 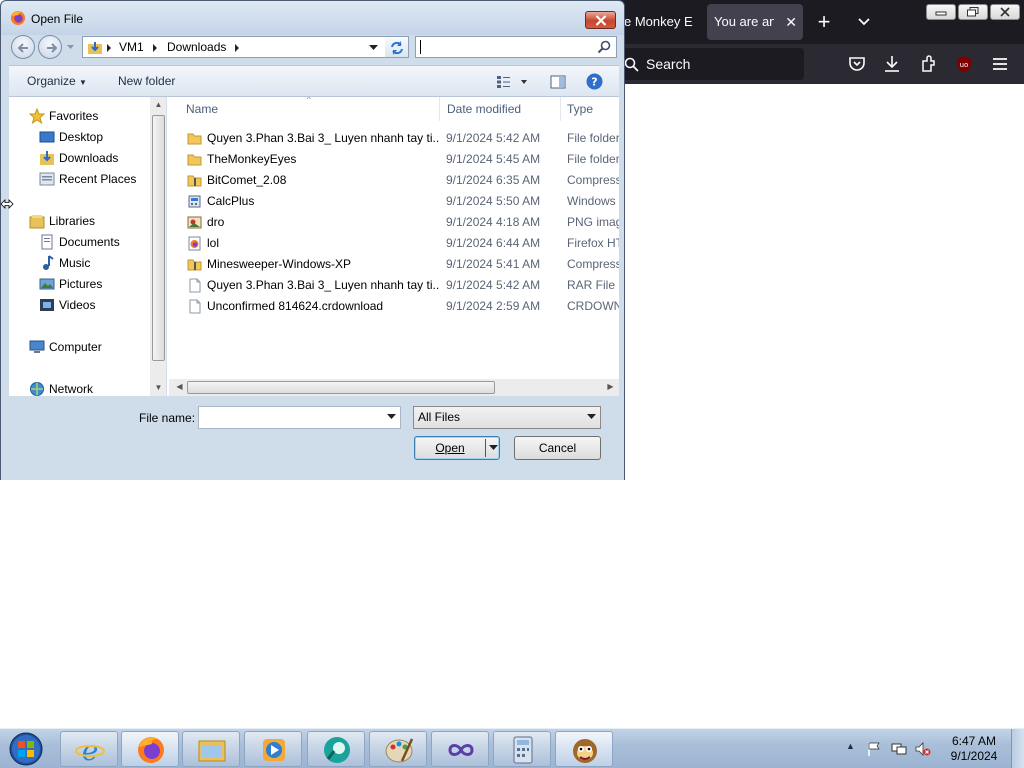 I want to click on file-type: Windows, so click(x=591, y=201).